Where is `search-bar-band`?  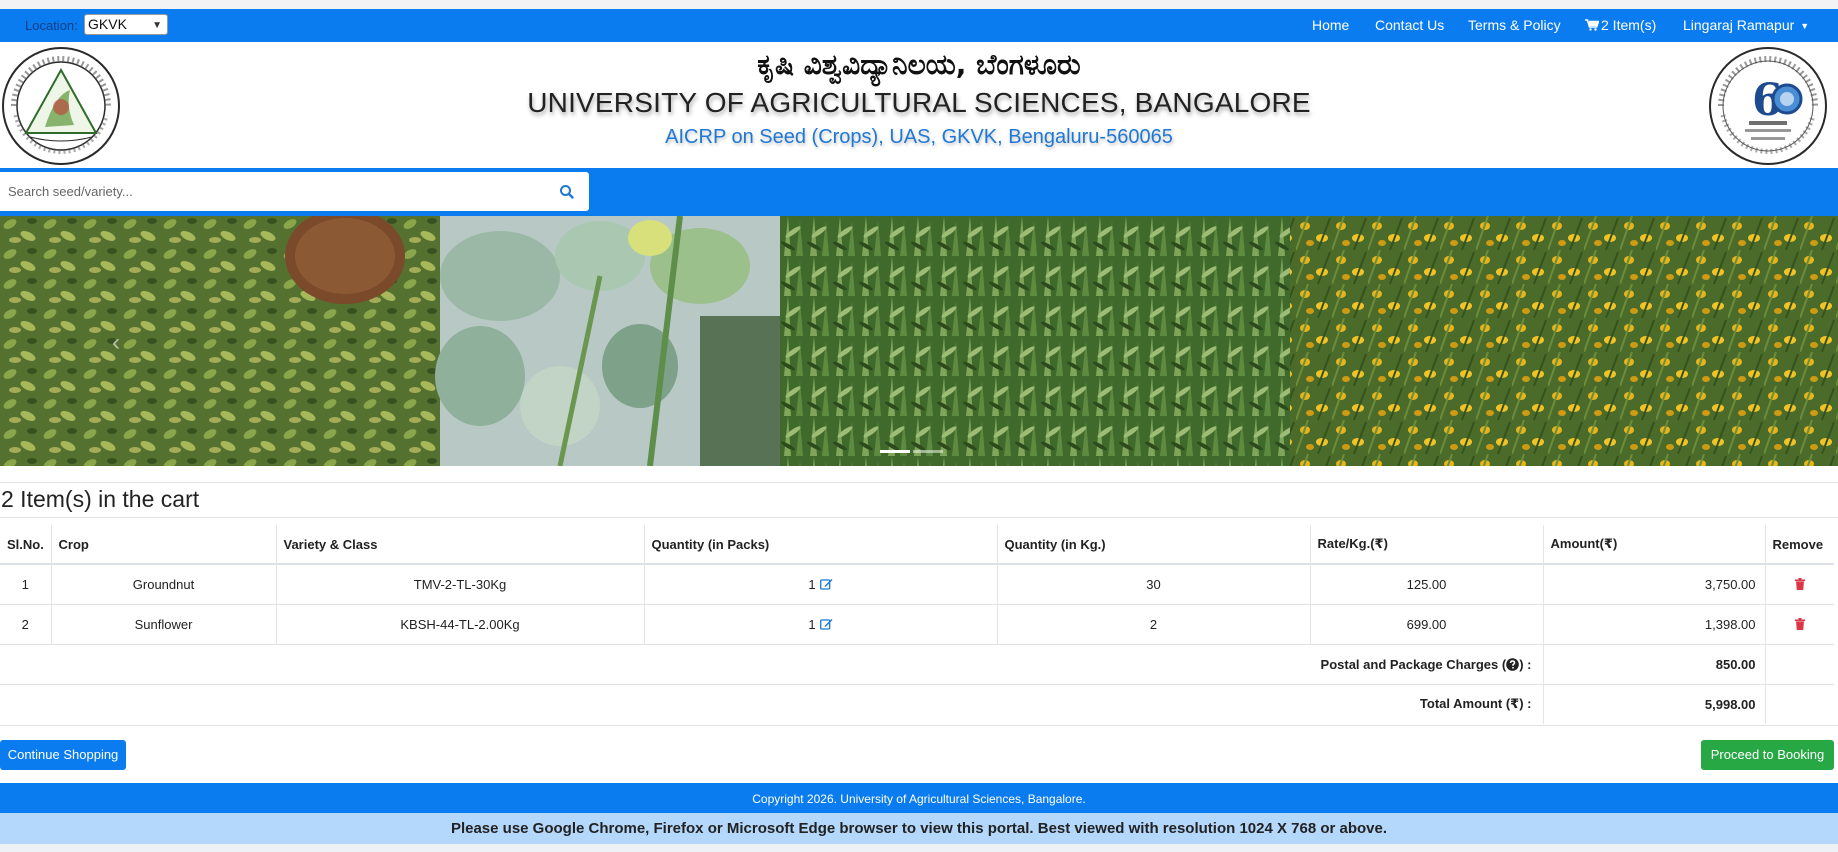 search-bar-band is located at coordinates (919, 192).